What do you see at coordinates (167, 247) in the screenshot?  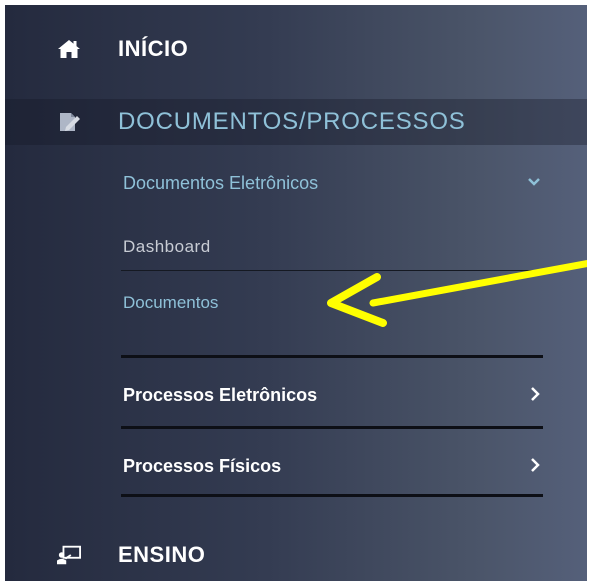 I see `submenu-item-dashboard: Dashboard` at bounding box center [167, 247].